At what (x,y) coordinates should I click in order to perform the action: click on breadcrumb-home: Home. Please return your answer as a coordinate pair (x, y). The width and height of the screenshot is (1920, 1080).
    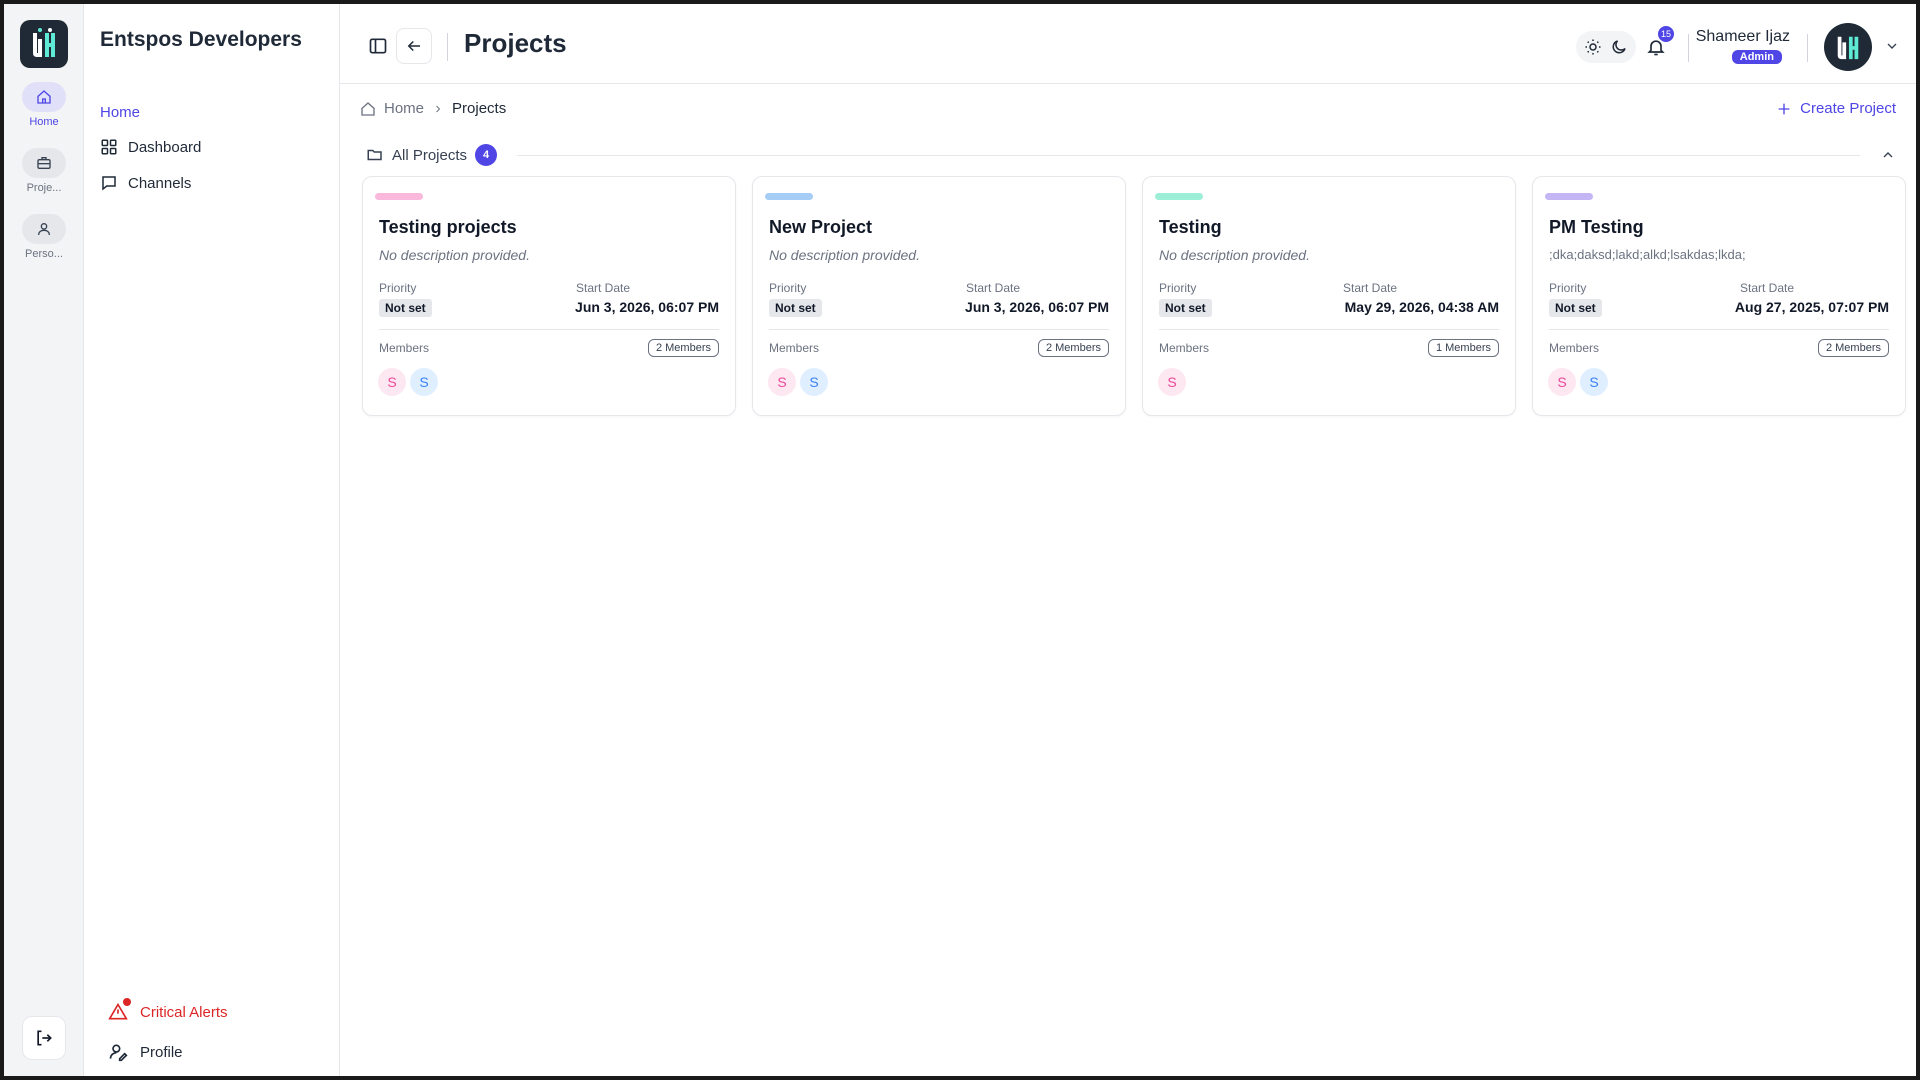
    Looking at the image, I should click on (404, 108).